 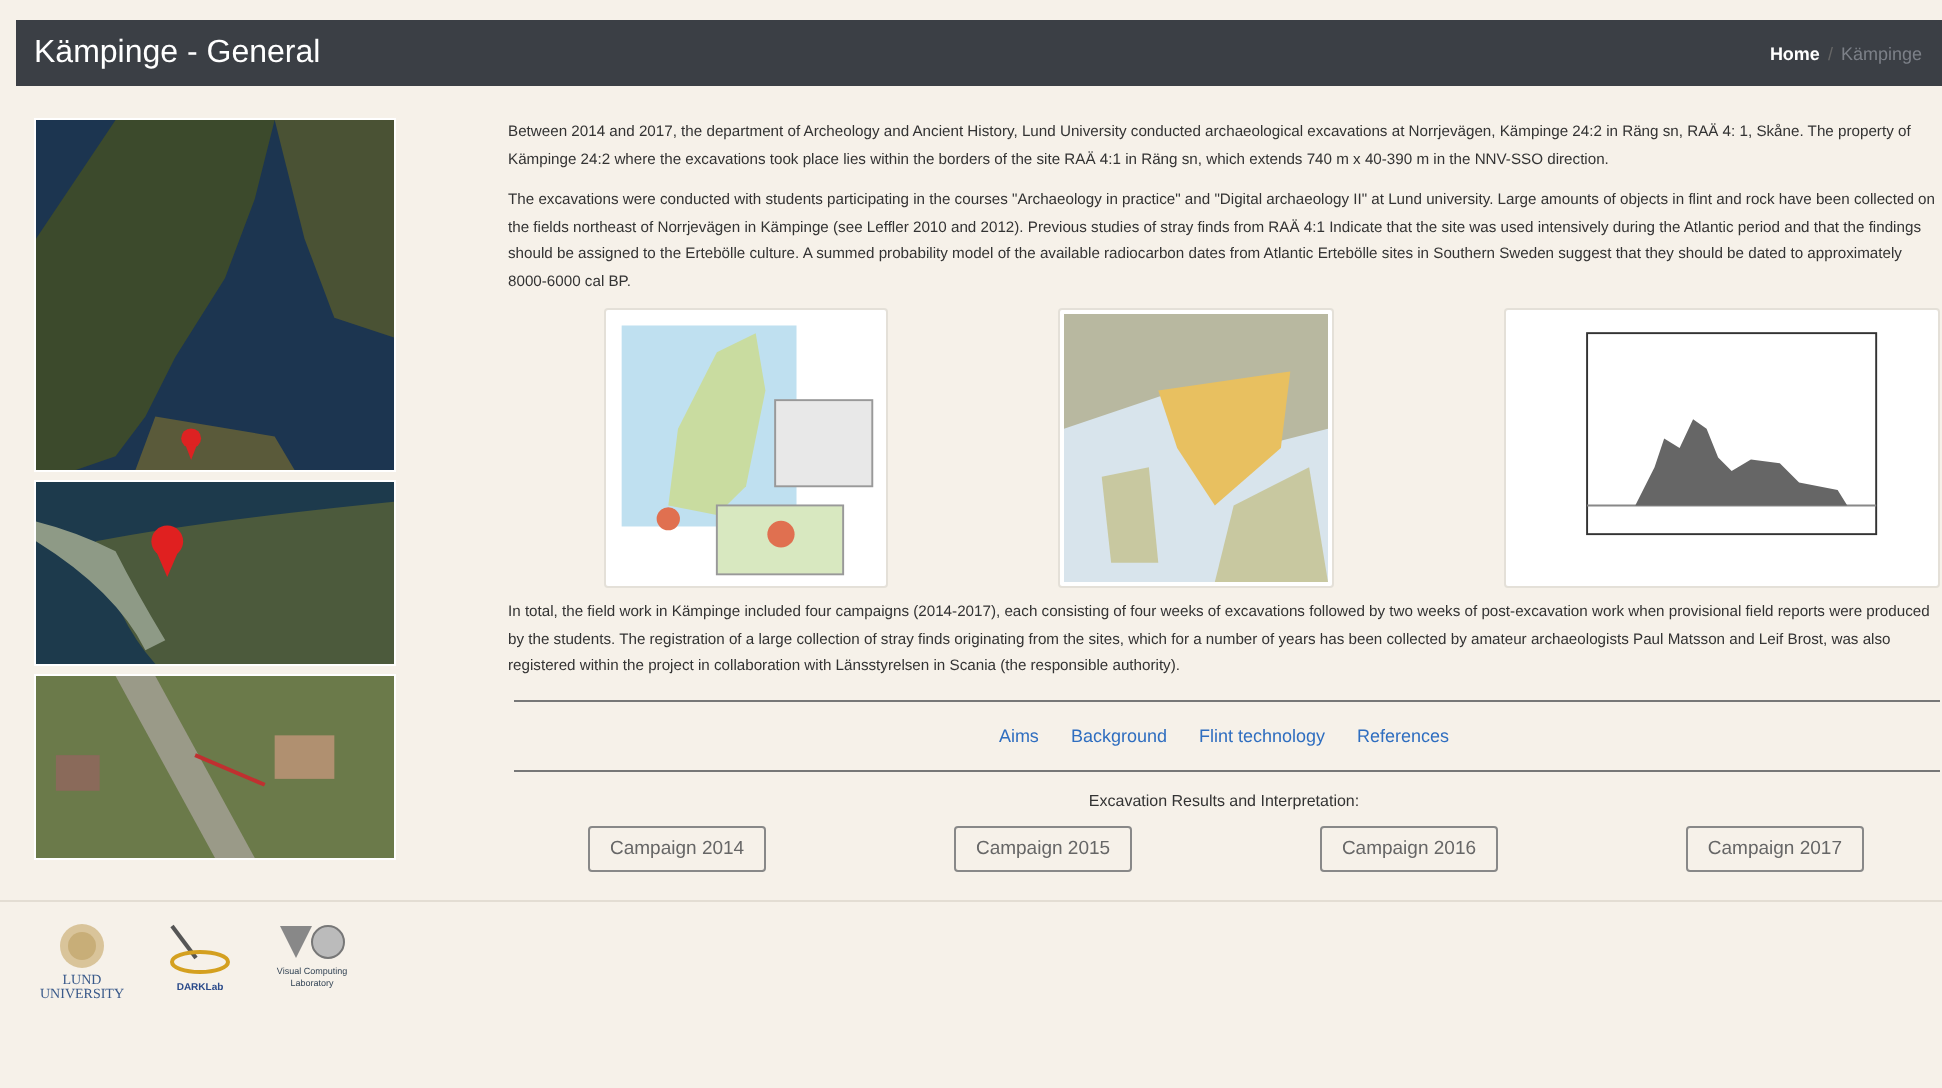 I want to click on page-title: Kämpinge - General, so click(x=177, y=53).